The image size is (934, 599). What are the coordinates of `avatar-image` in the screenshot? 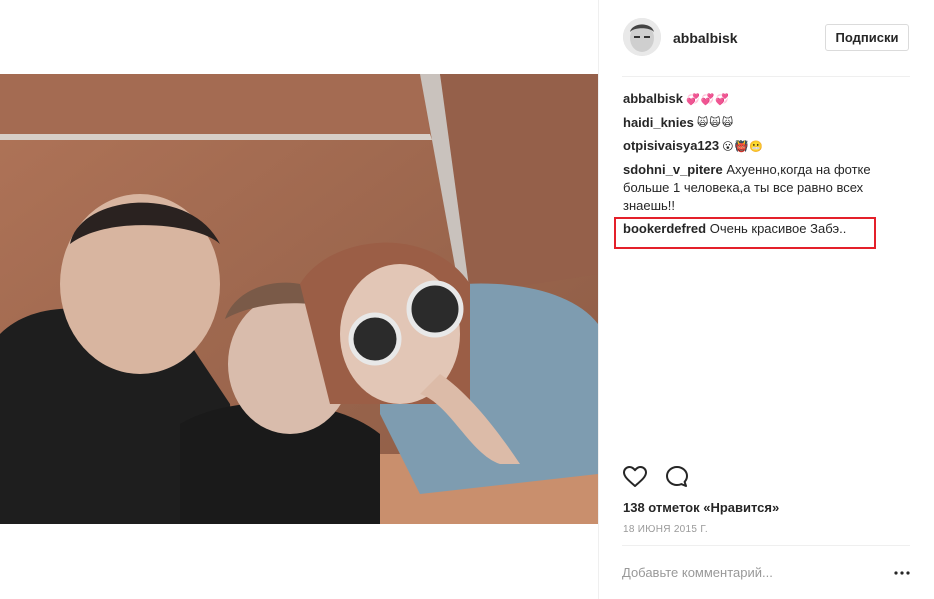 It's located at (642, 37).